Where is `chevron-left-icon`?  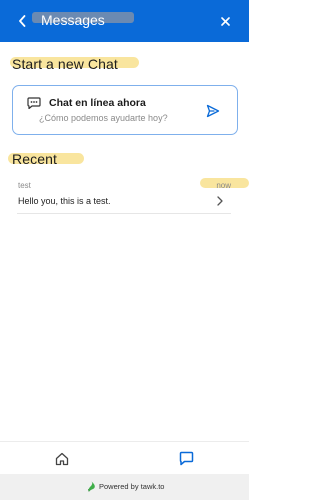
chevron-left-icon is located at coordinates (22, 21).